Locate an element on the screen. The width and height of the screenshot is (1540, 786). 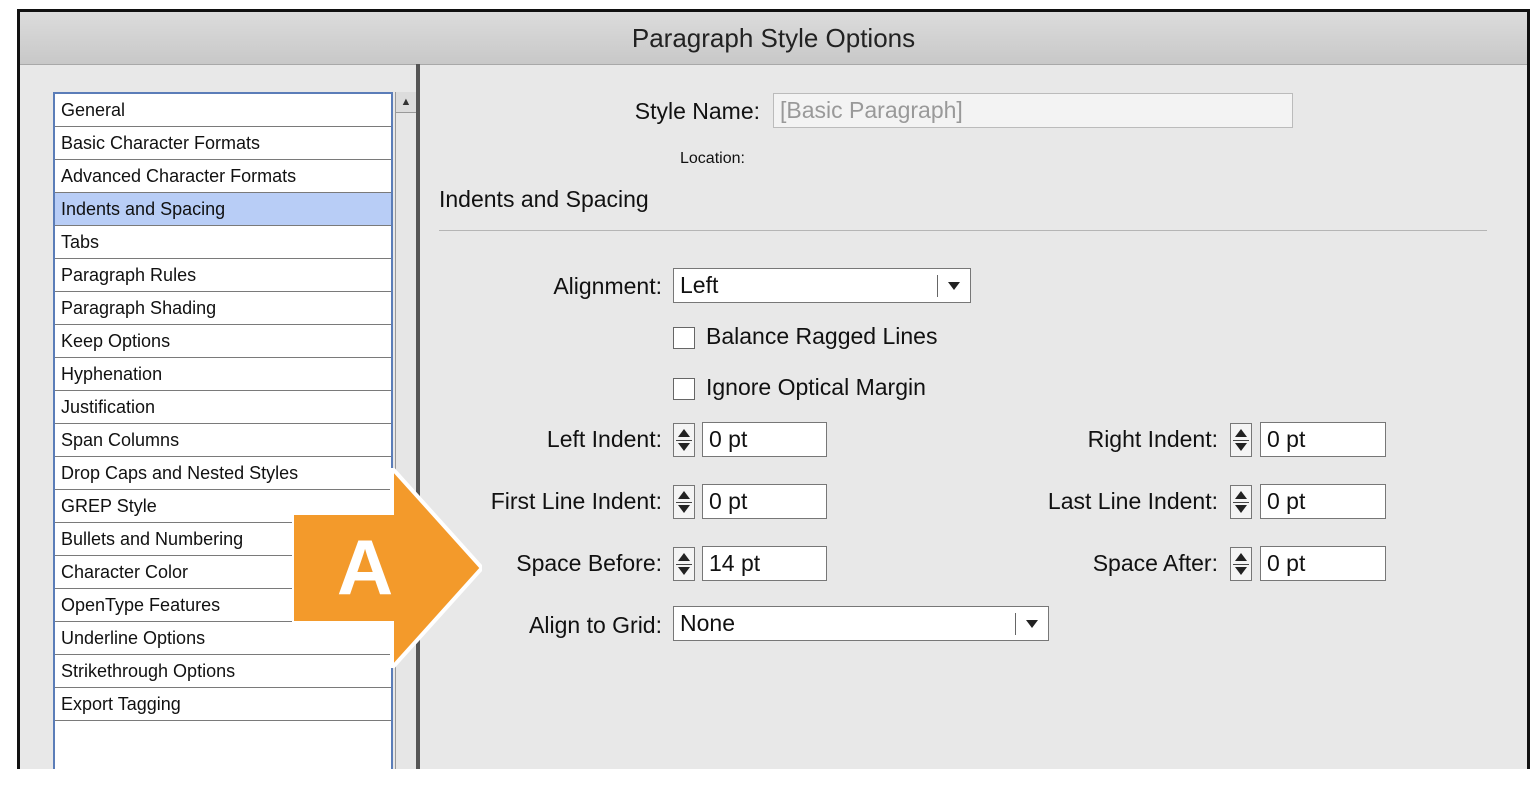
sidebar-item-hyphenation: Hyphenation is located at coordinates (223, 374).